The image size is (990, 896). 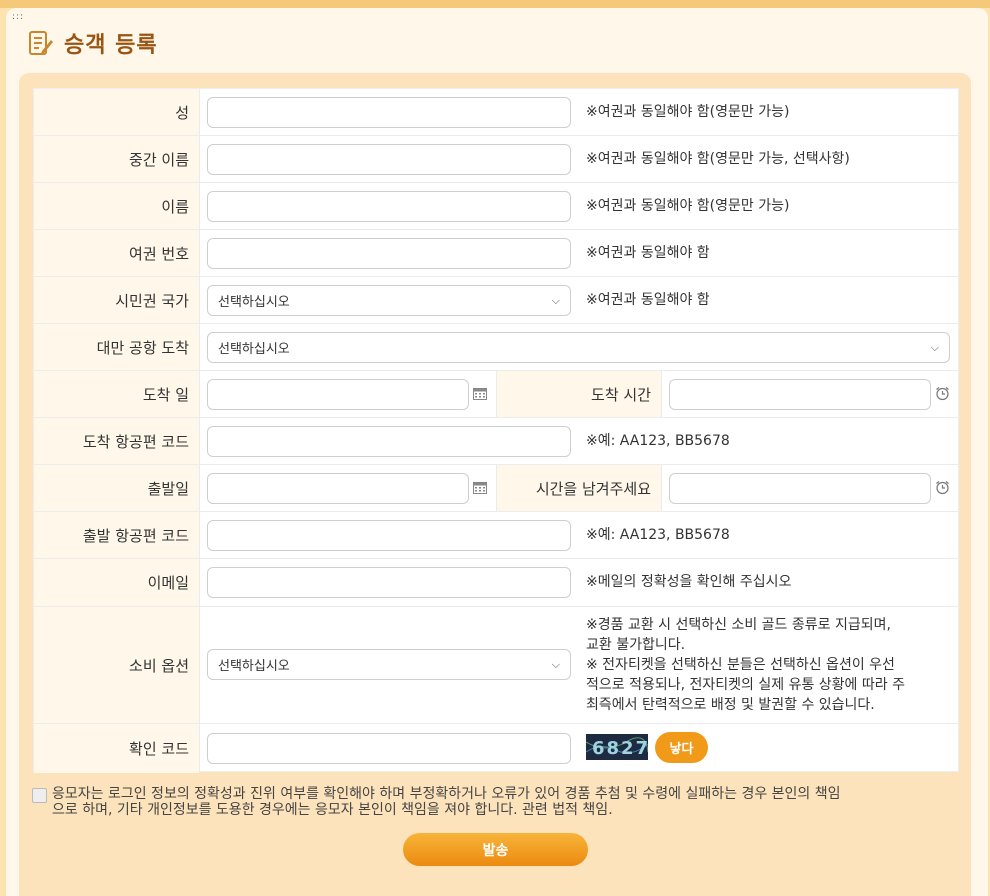 I want to click on consumption-select-value: 선택하십시오, so click(x=254, y=666).